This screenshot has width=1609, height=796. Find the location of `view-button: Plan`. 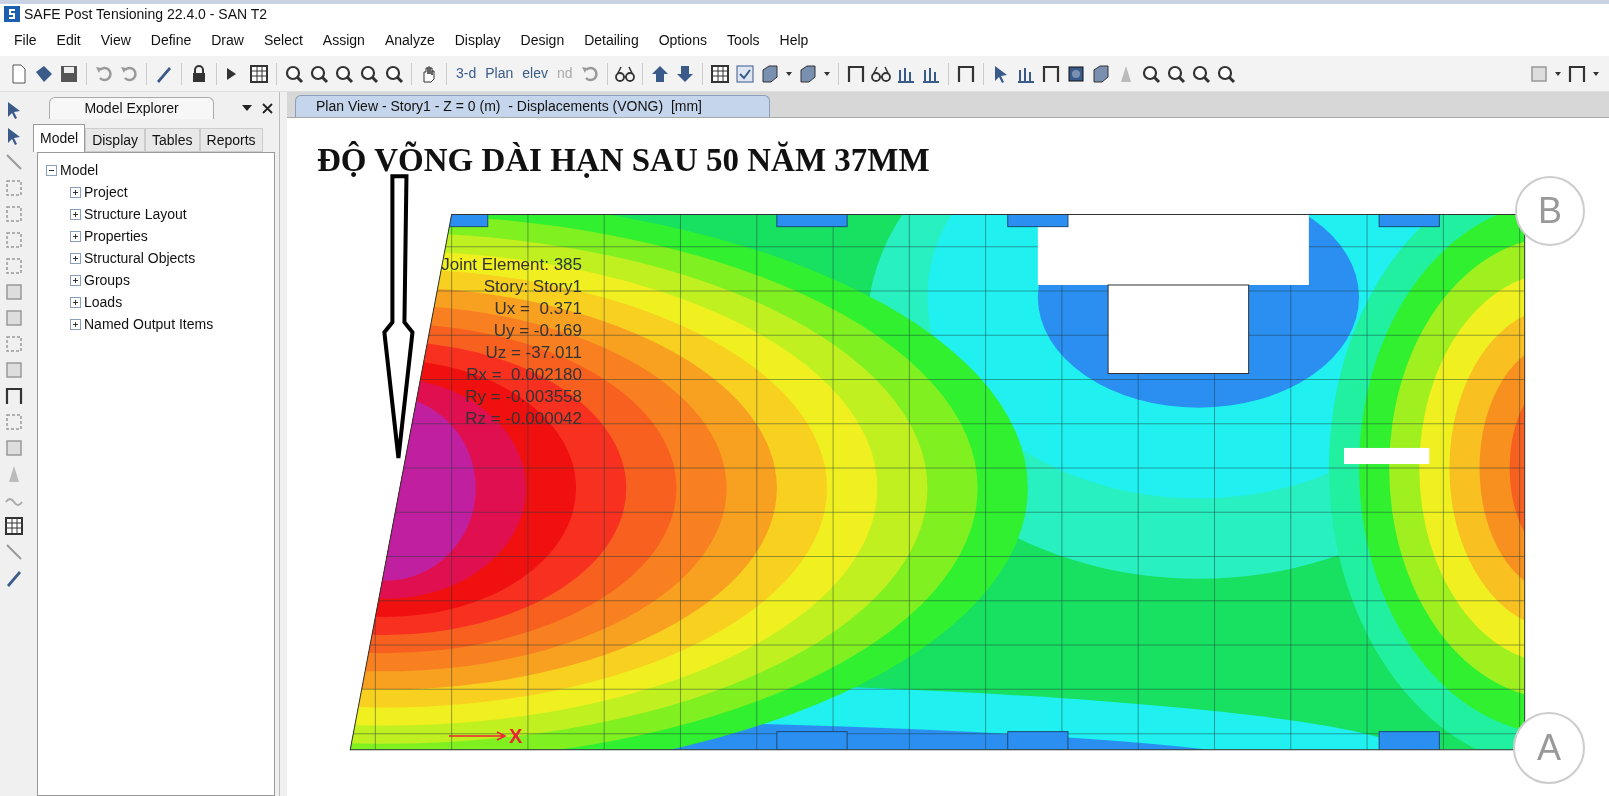

view-button: Plan is located at coordinates (499, 73).